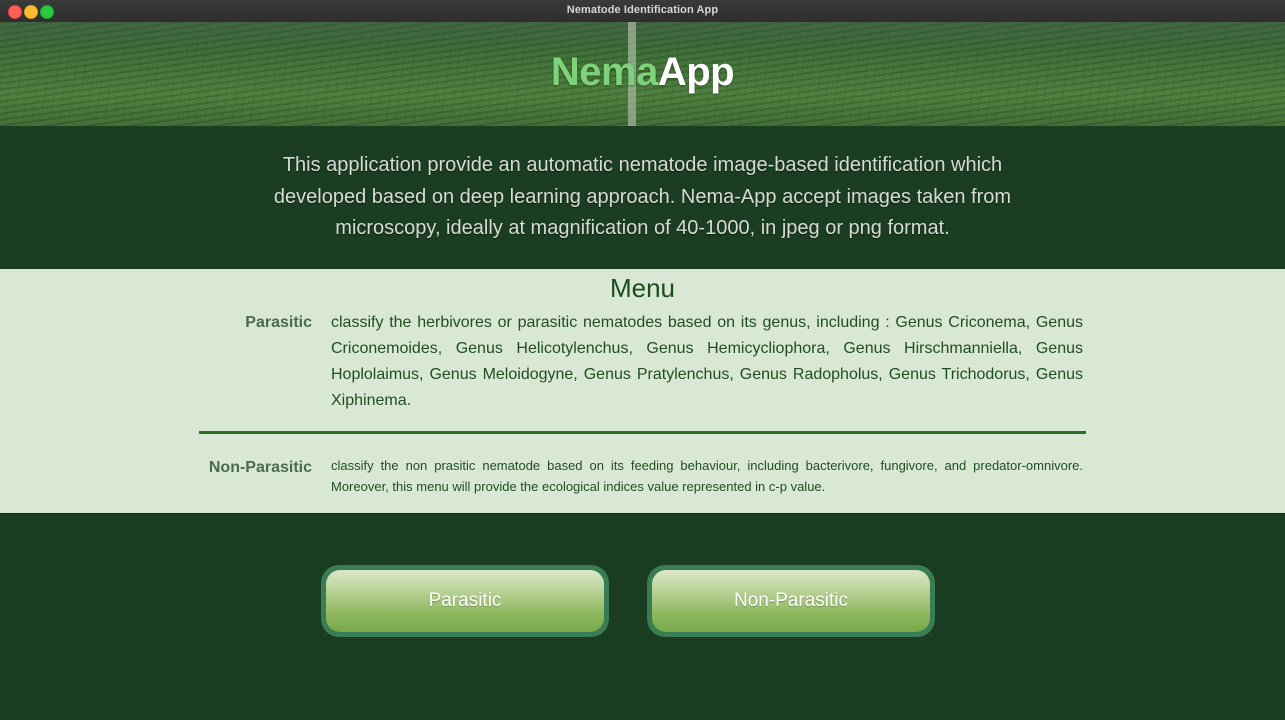 Image resolution: width=1285 pixels, height=720 pixels. What do you see at coordinates (642, 288) in the screenshot?
I see `menu-title: Menu` at bounding box center [642, 288].